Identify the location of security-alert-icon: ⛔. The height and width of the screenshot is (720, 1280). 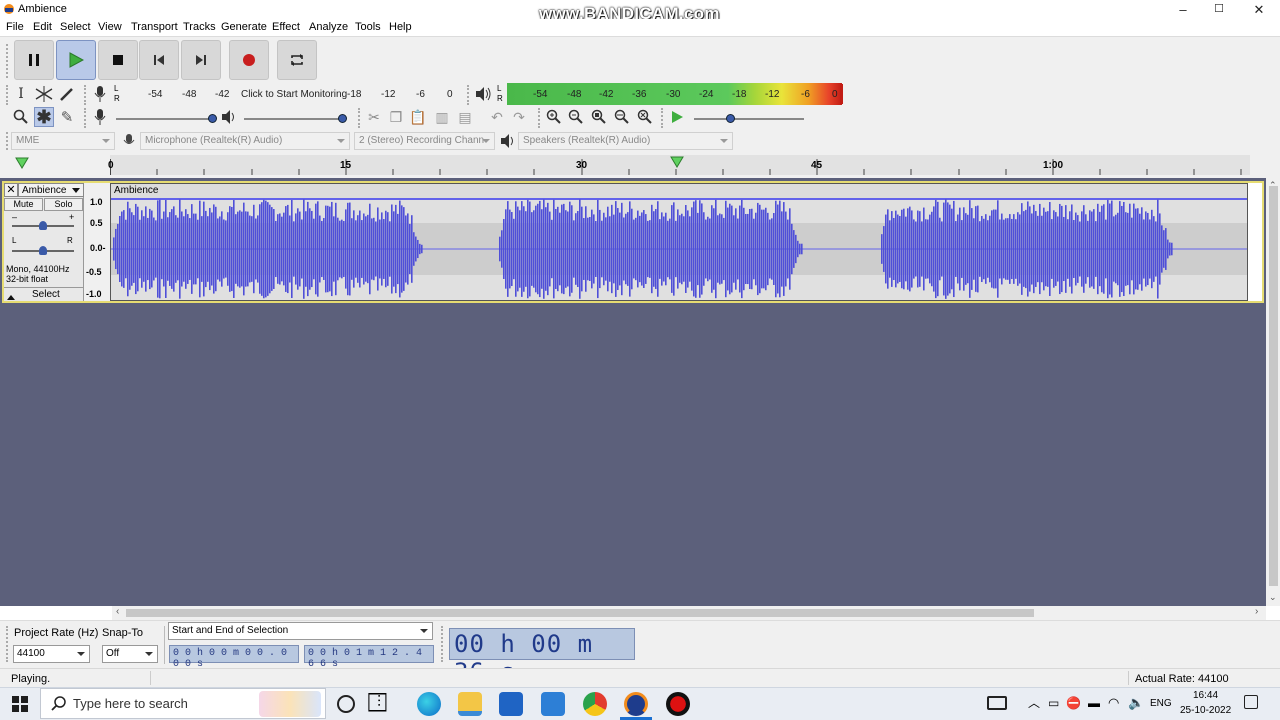
(1073, 703).